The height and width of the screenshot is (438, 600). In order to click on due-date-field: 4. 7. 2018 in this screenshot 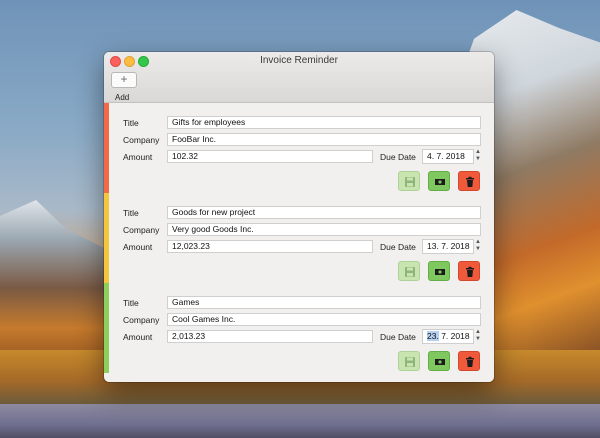, I will do `click(448, 156)`.